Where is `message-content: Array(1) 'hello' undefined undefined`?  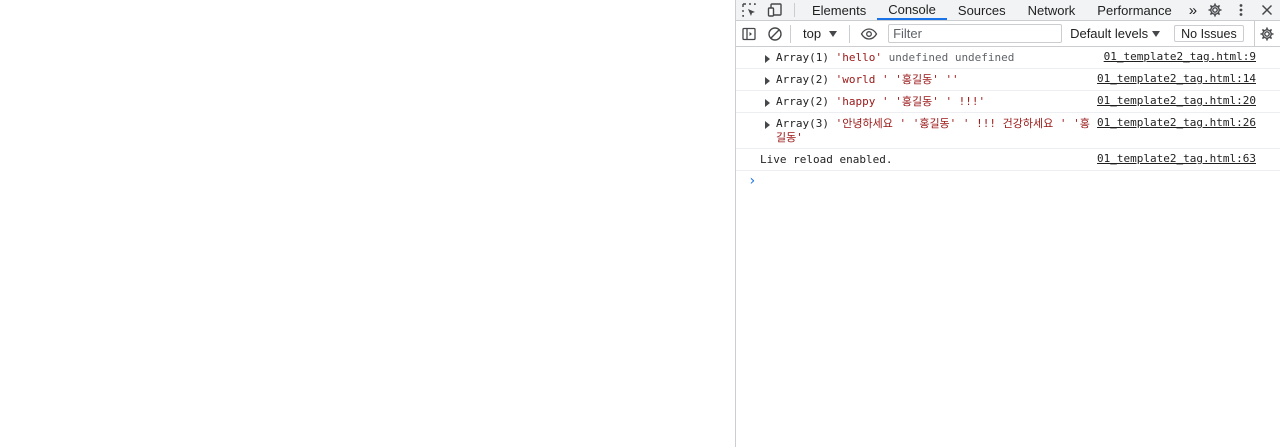
message-content: Array(1) 'hello' undefined undefined is located at coordinates (925, 58).